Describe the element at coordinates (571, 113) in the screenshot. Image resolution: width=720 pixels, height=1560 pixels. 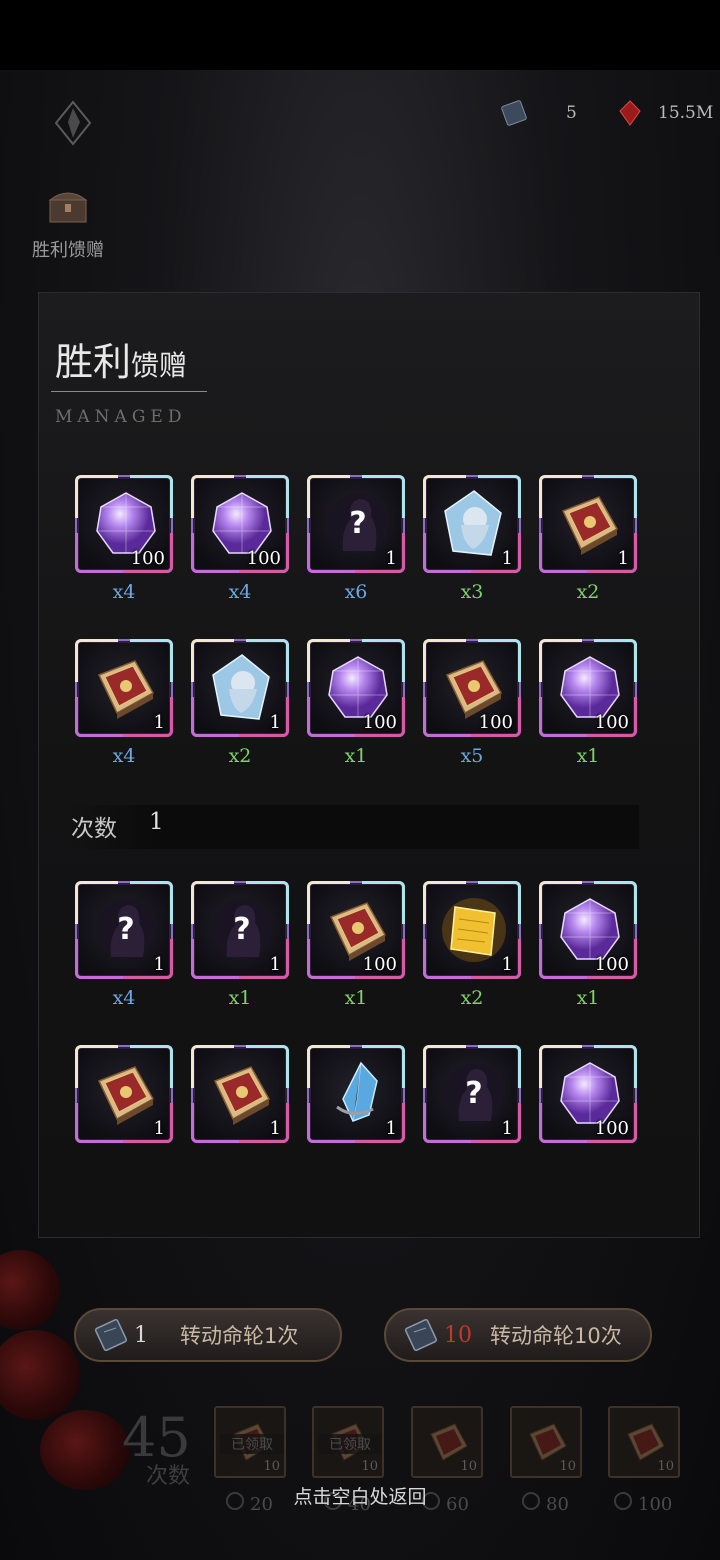
I see `ticket-count: 5` at that location.